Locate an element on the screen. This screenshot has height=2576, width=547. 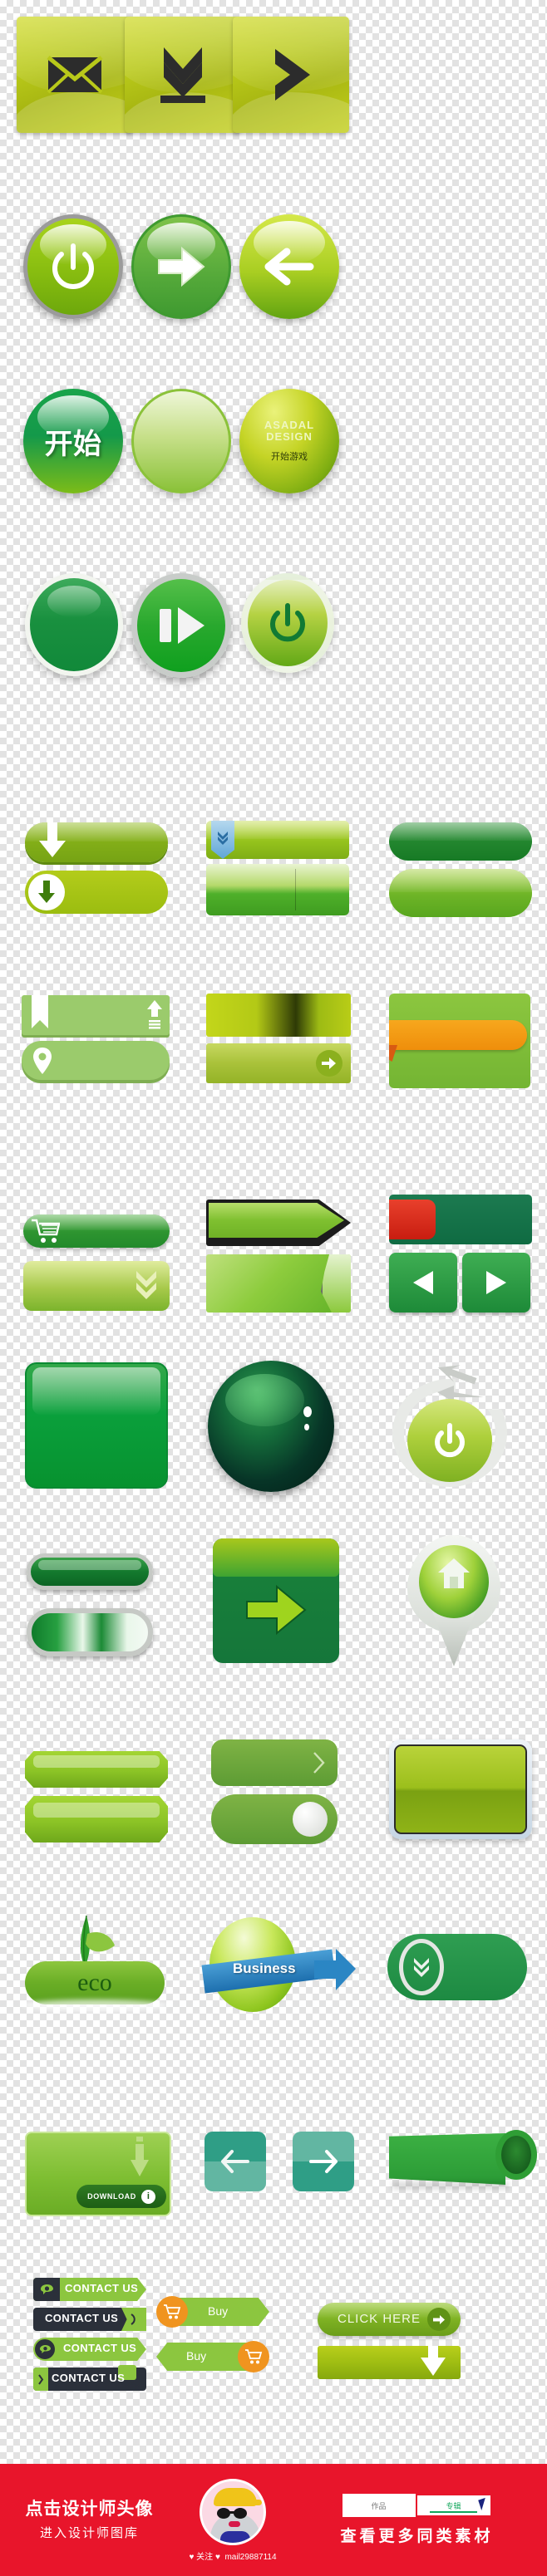
next-square-button is located at coordinates (496, 1283).